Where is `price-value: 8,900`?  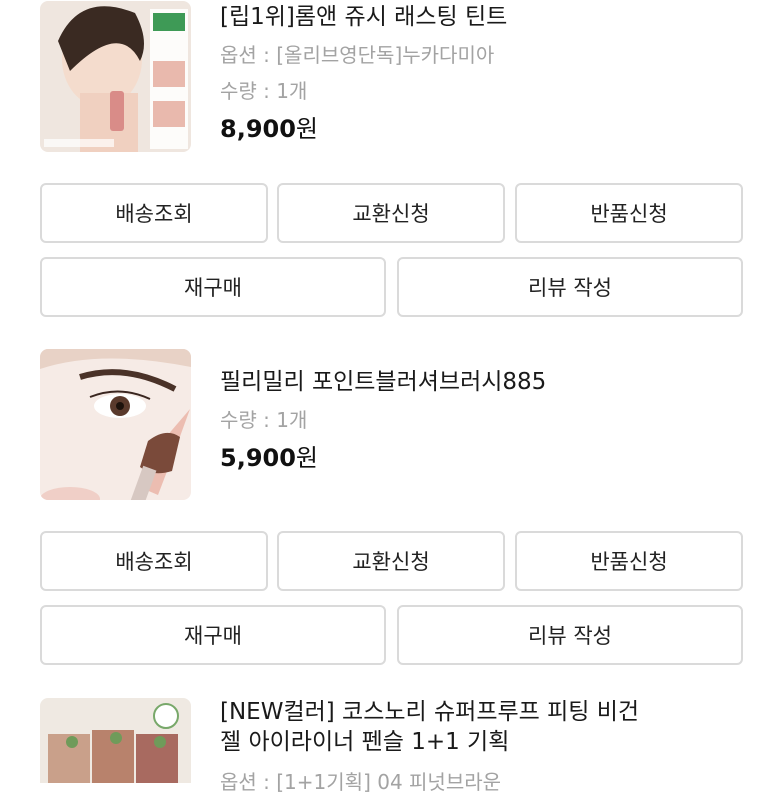 price-value: 8,900 is located at coordinates (258, 129).